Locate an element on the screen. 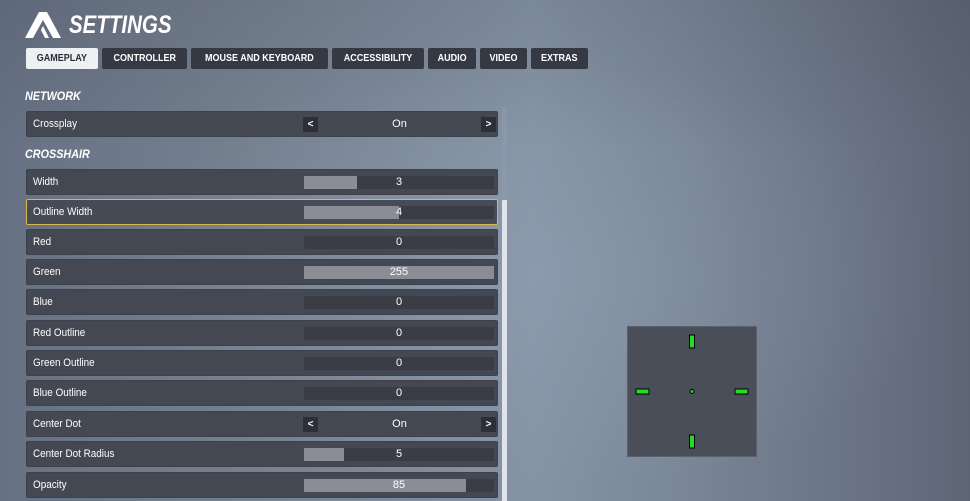 The width and height of the screenshot is (970, 501). blue-slider: 0 is located at coordinates (399, 302).